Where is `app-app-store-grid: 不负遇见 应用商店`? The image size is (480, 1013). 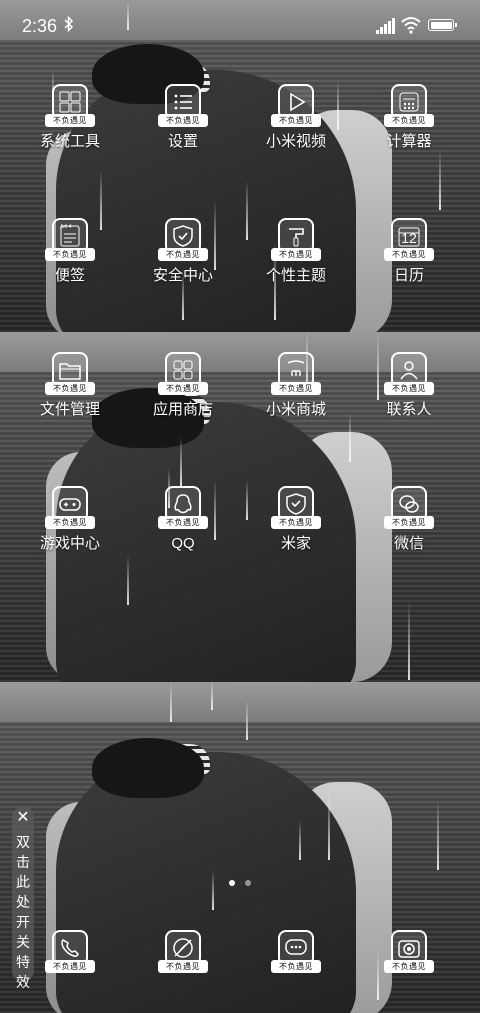
app-app-store-grid: 不负遇见 应用商店 is located at coordinates (183, 385).